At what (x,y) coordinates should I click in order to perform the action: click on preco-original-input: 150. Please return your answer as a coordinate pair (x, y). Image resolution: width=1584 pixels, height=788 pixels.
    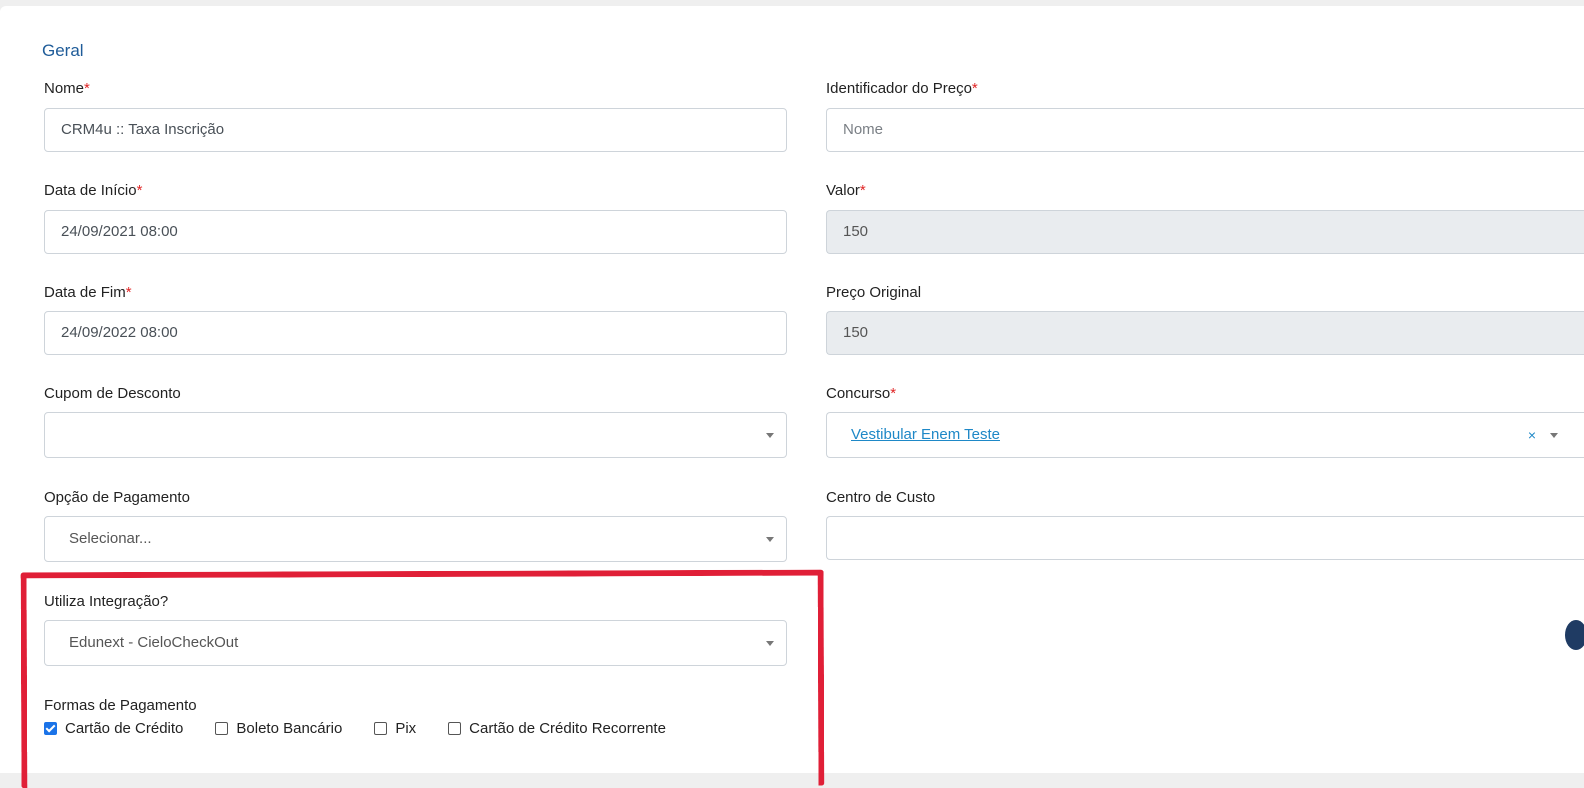
    Looking at the image, I should click on (1205, 333).